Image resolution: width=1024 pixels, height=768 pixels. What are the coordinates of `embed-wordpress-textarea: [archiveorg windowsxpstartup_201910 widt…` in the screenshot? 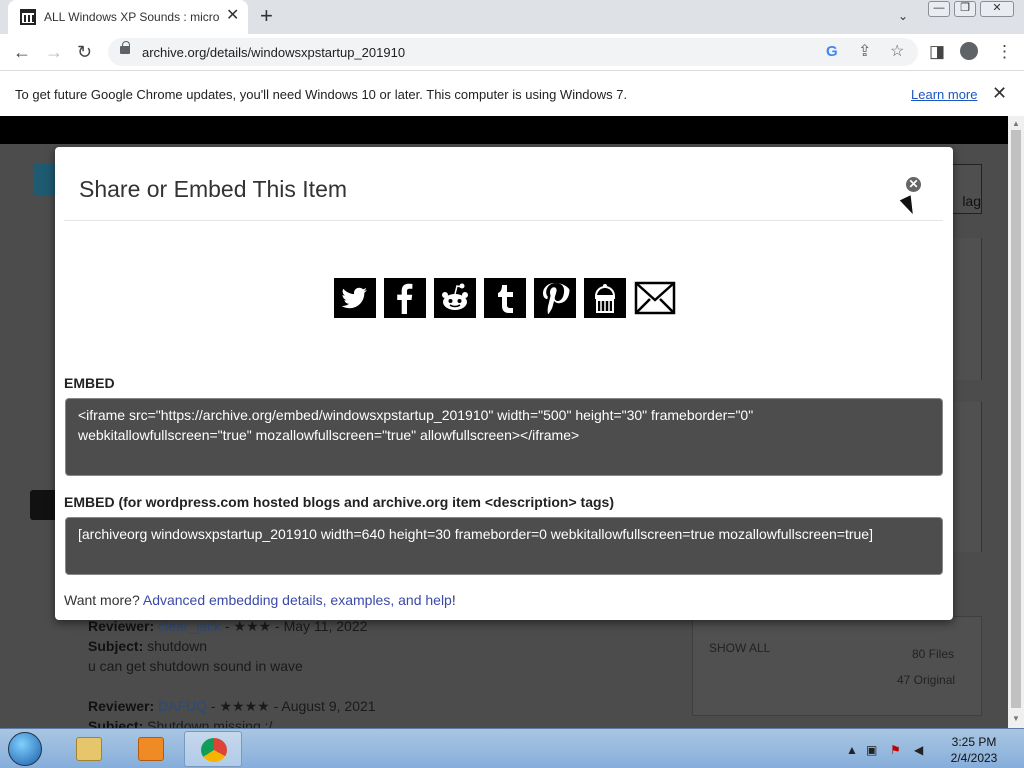 It's located at (504, 546).